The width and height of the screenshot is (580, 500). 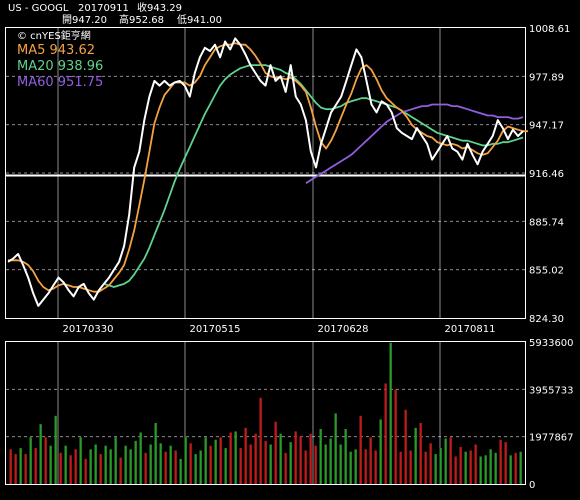 What do you see at coordinates (546, 271) in the screenshot?
I see `price-tick-label: 855.02` at bounding box center [546, 271].